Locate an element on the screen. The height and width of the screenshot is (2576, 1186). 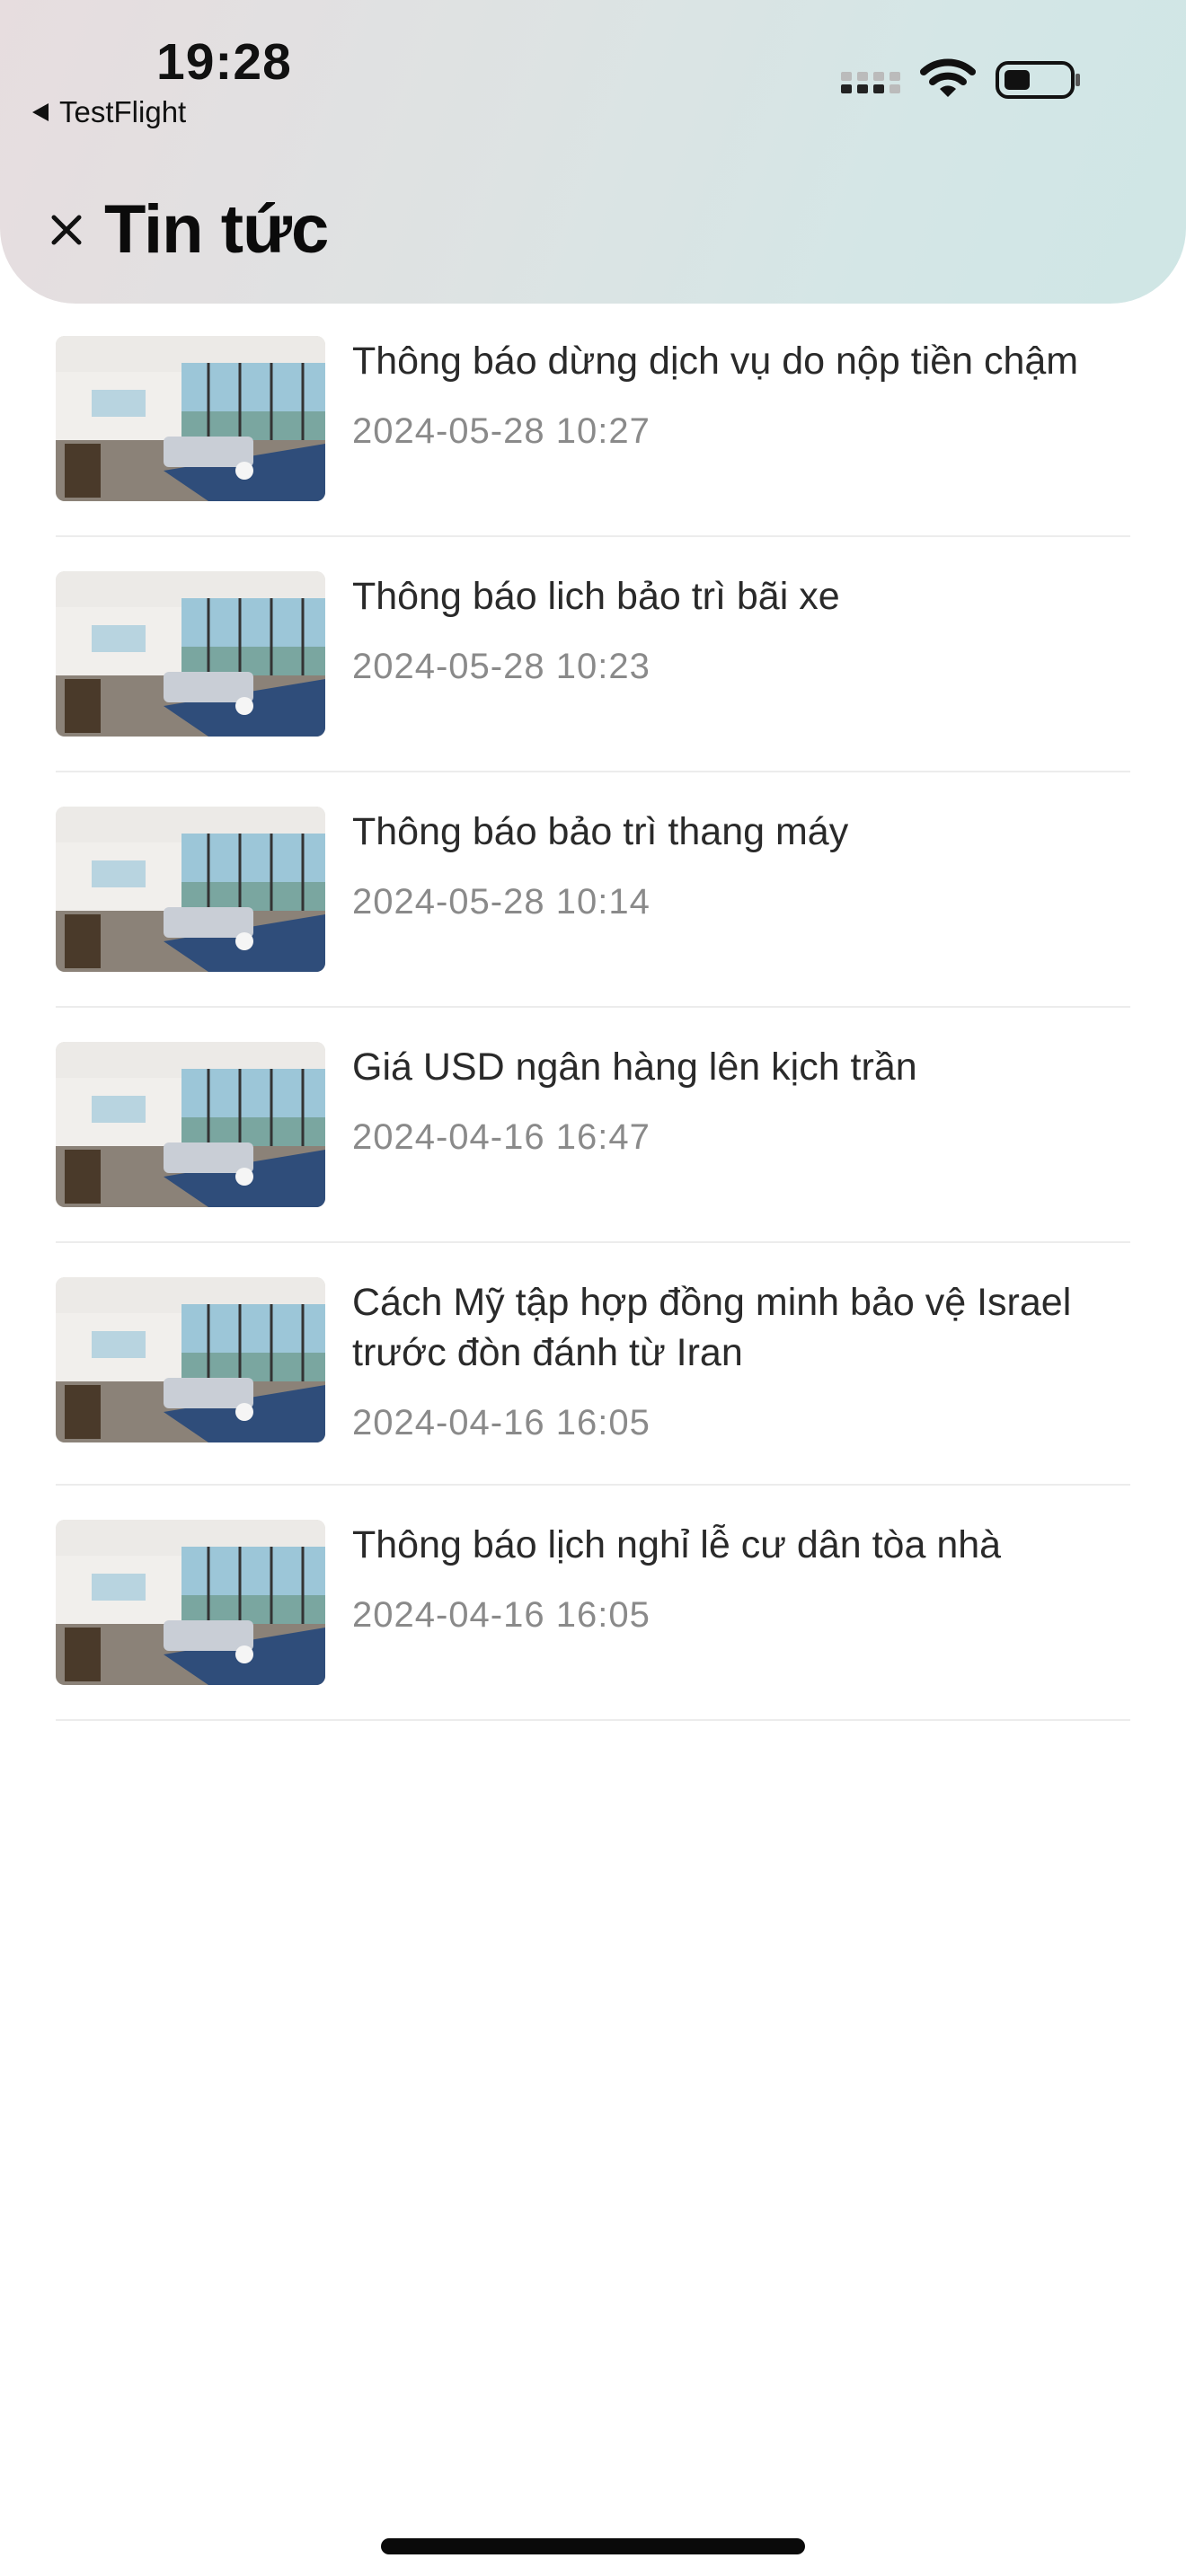
back-to-app-button: TestFlight is located at coordinates (109, 112).